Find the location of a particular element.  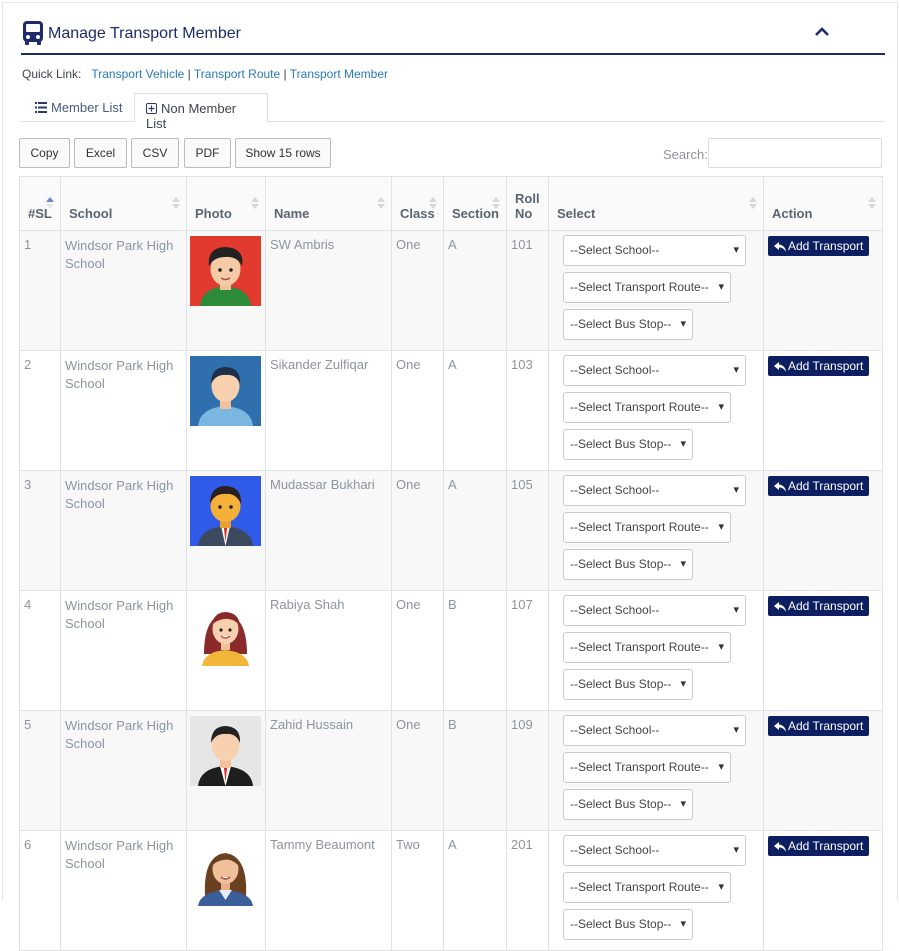

col-class: Class is located at coordinates (417, 203).